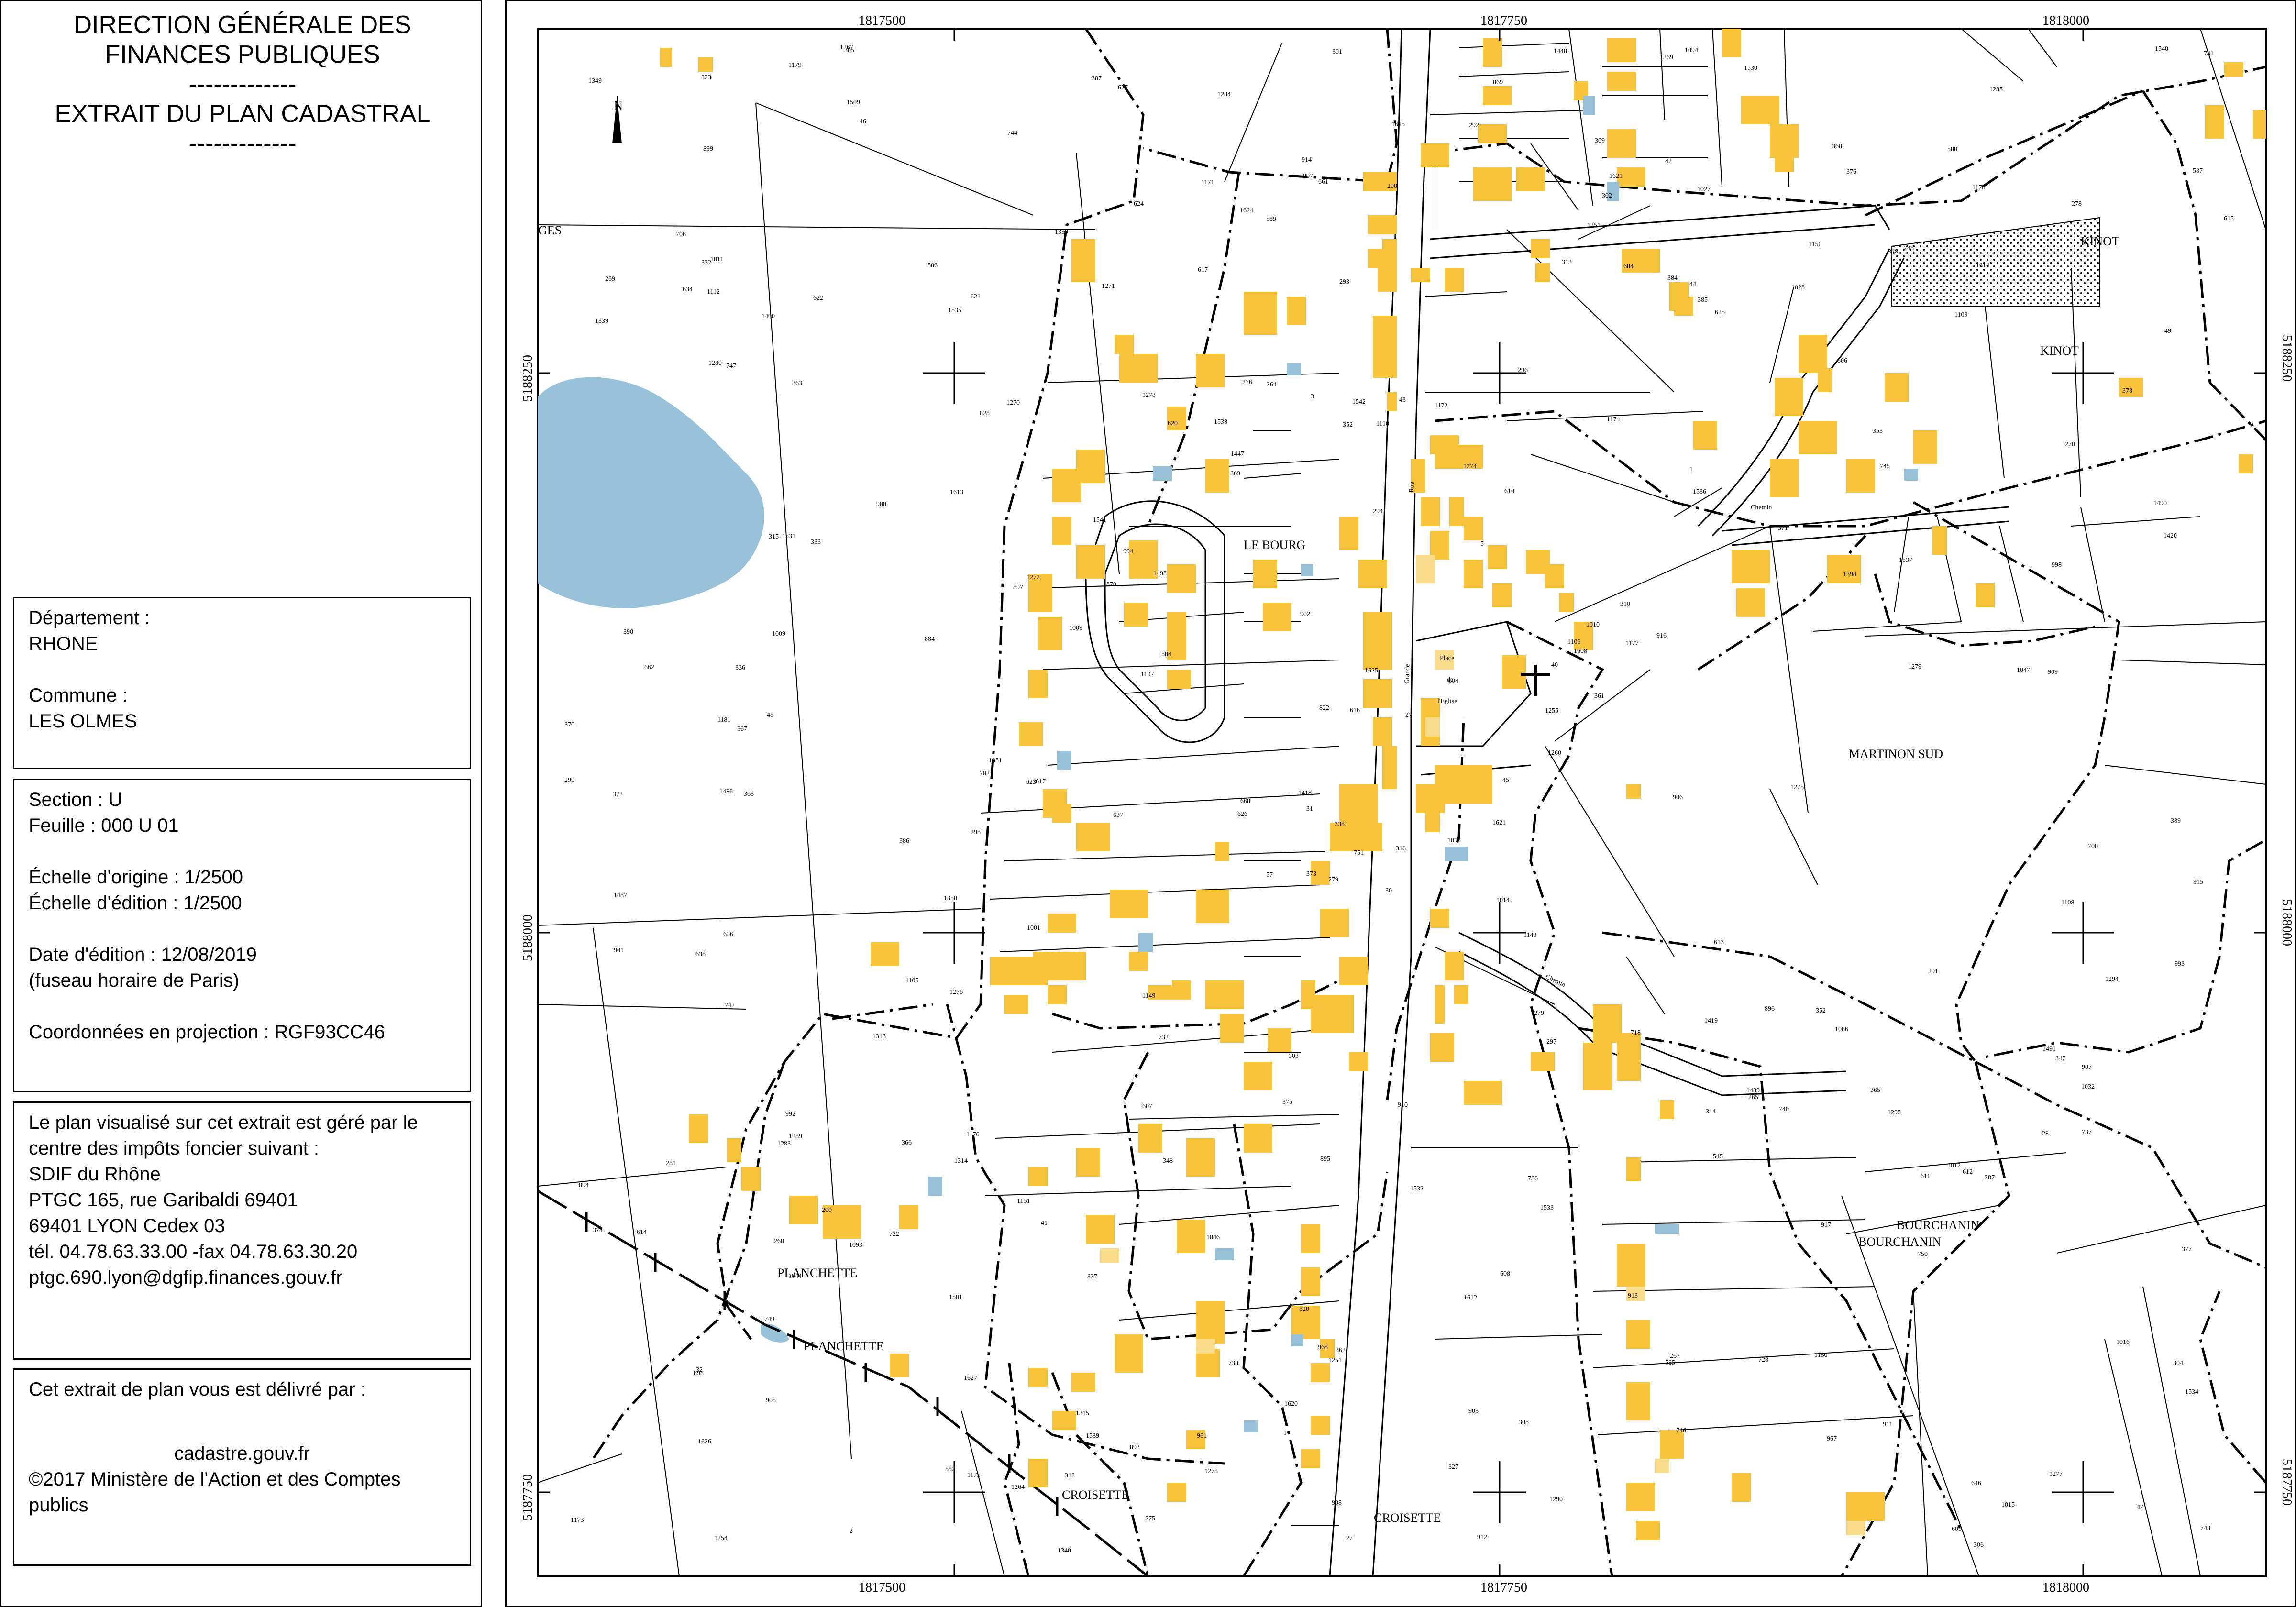 The width and height of the screenshot is (2296, 1607). Describe the element at coordinates (1711, 1021) in the screenshot. I see `parcel-number: 1419` at that location.